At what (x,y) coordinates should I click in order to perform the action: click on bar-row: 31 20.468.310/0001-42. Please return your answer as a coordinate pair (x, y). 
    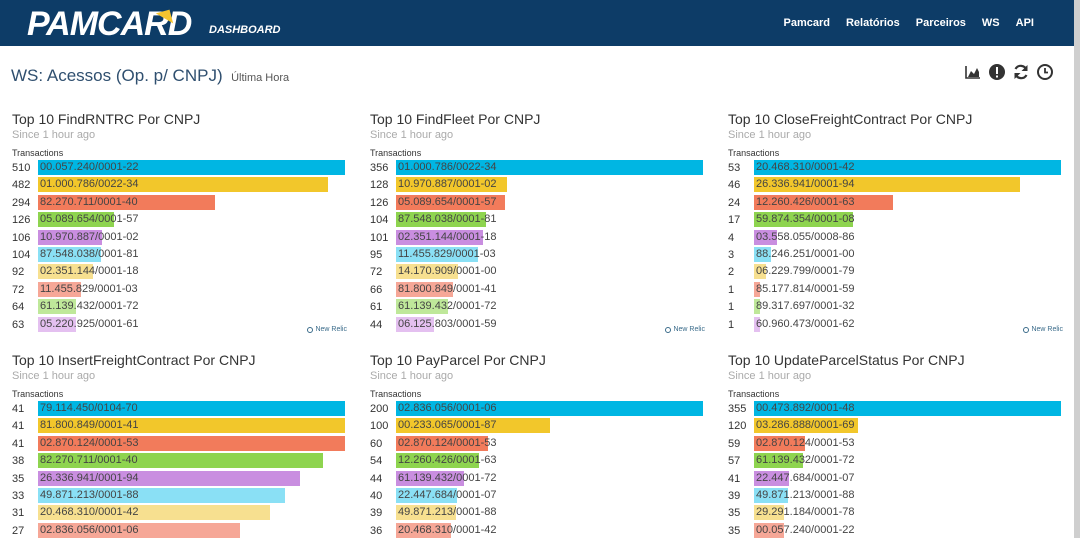
    Looking at the image, I should click on (179, 513).